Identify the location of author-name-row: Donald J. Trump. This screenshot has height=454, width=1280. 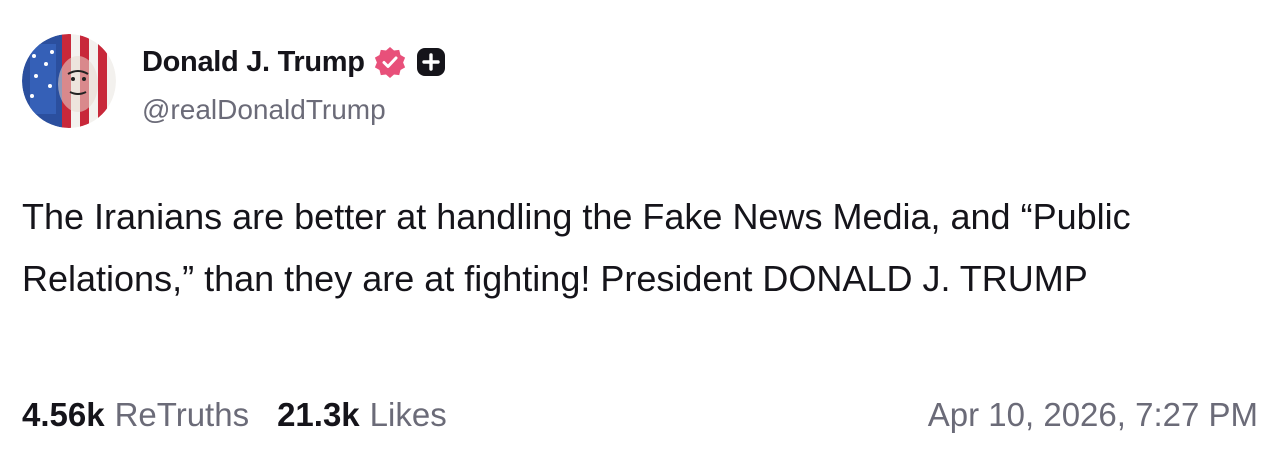
(294, 62).